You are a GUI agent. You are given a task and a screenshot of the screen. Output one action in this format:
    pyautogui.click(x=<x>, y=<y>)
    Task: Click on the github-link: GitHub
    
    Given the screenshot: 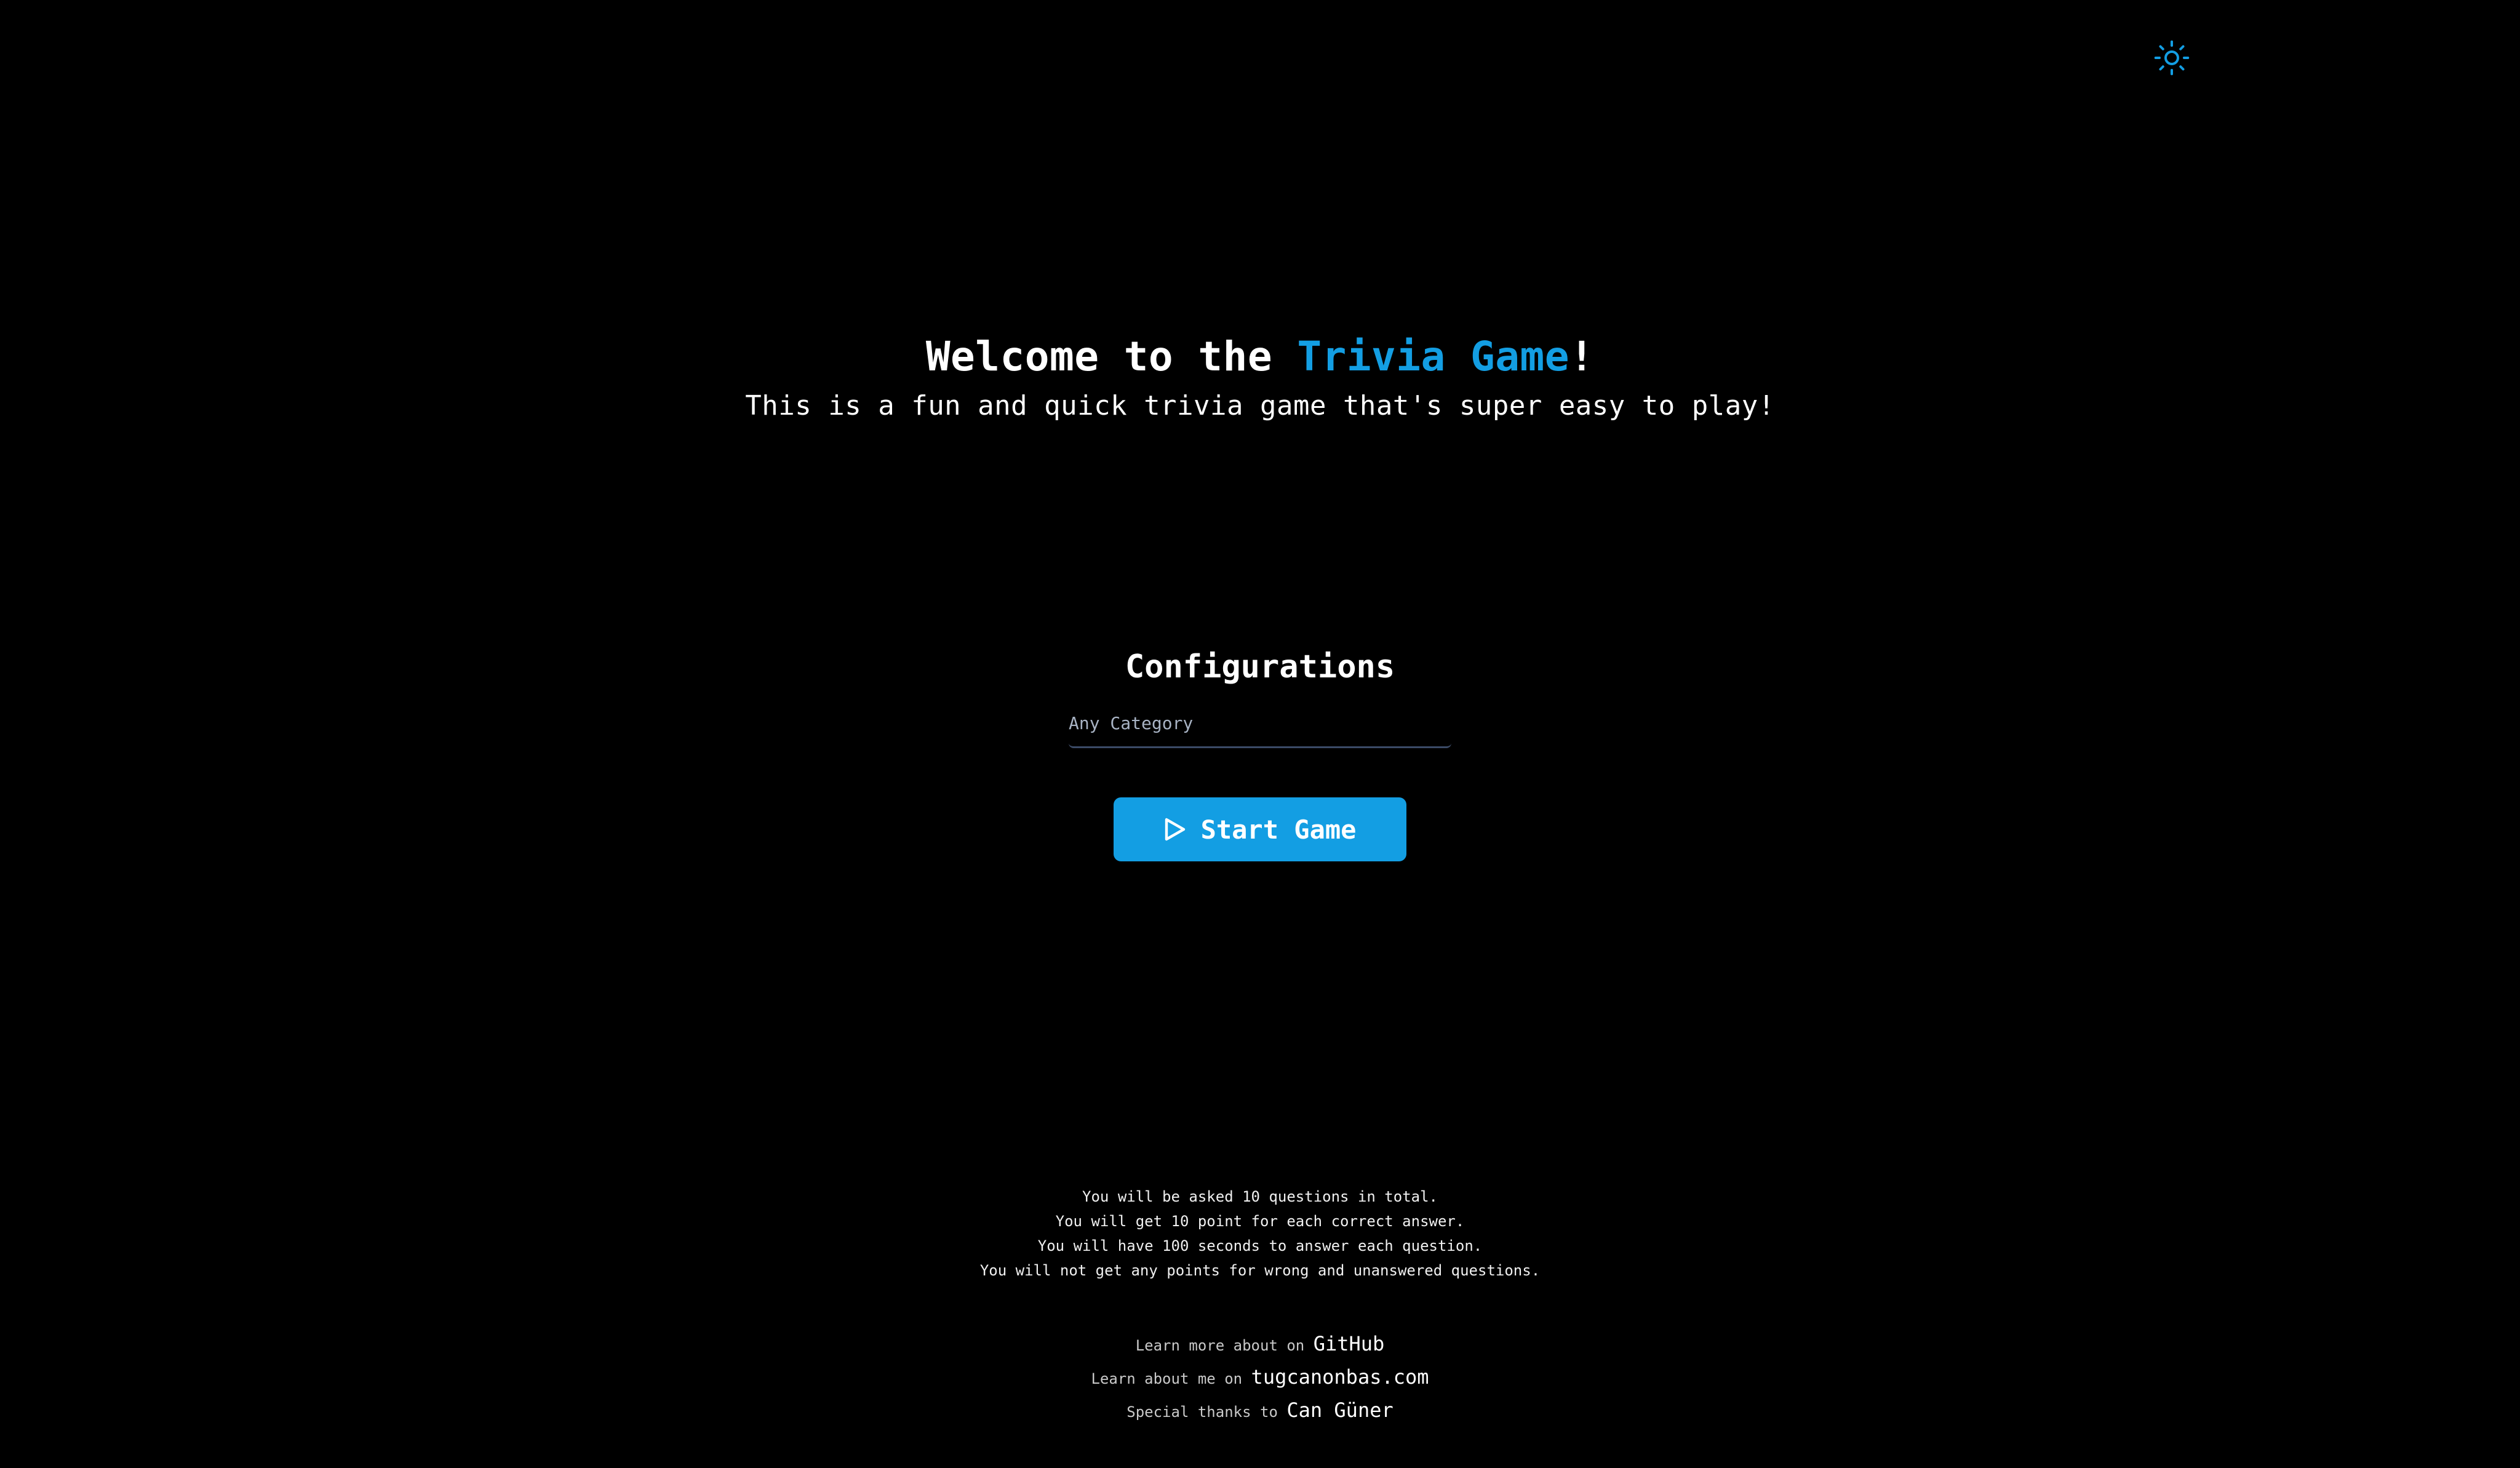 What is the action you would take?
    pyautogui.click(x=1349, y=1344)
    